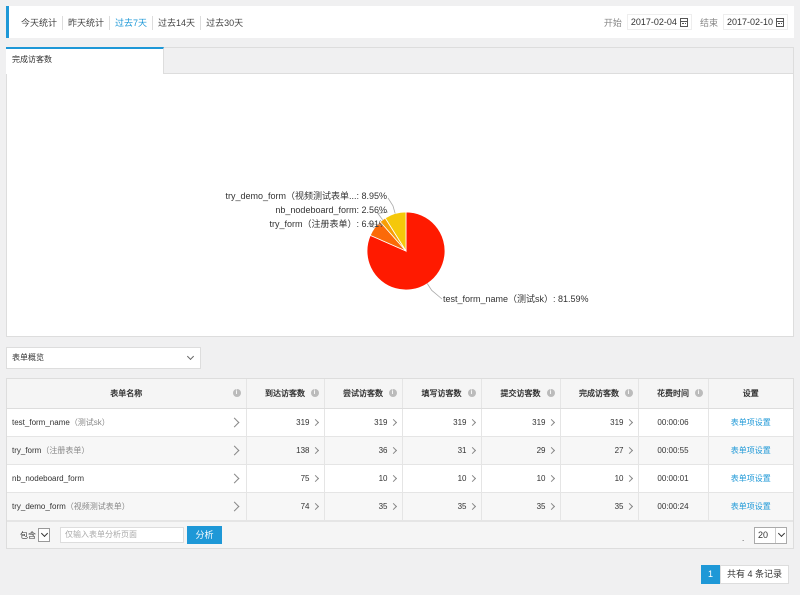  I want to click on try-cell: 319, so click(363, 422).